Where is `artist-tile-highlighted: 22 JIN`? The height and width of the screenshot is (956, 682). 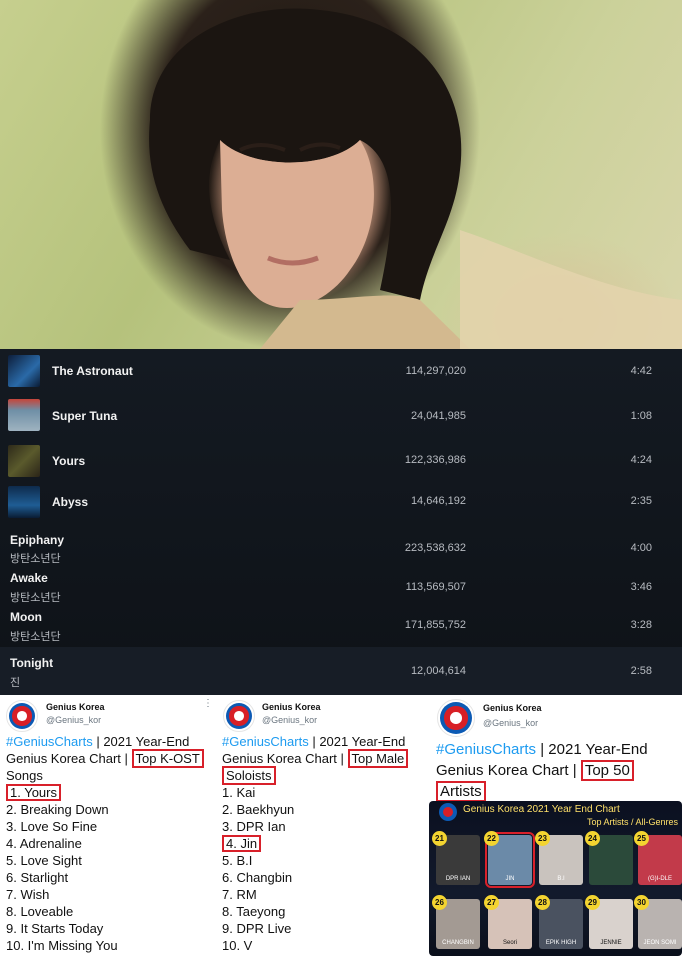
artist-tile-highlighted: 22 JIN is located at coordinates (509, 859).